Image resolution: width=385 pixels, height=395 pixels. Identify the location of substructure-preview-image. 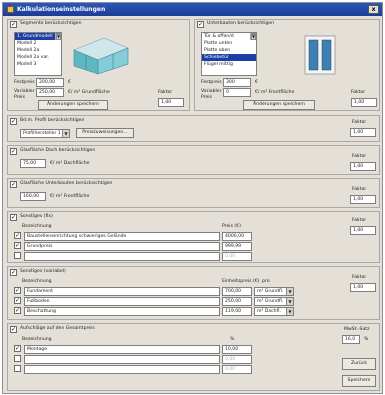
(320, 55).